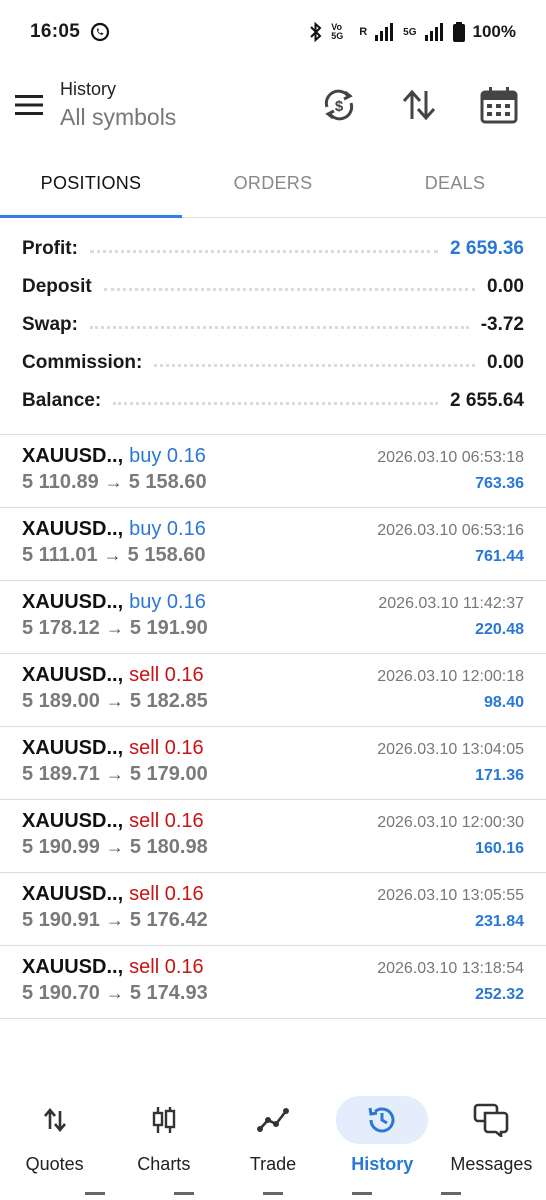 This screenshot has height=1200, width=546. I want to click on whatsapp-icon, so click(100, 32).